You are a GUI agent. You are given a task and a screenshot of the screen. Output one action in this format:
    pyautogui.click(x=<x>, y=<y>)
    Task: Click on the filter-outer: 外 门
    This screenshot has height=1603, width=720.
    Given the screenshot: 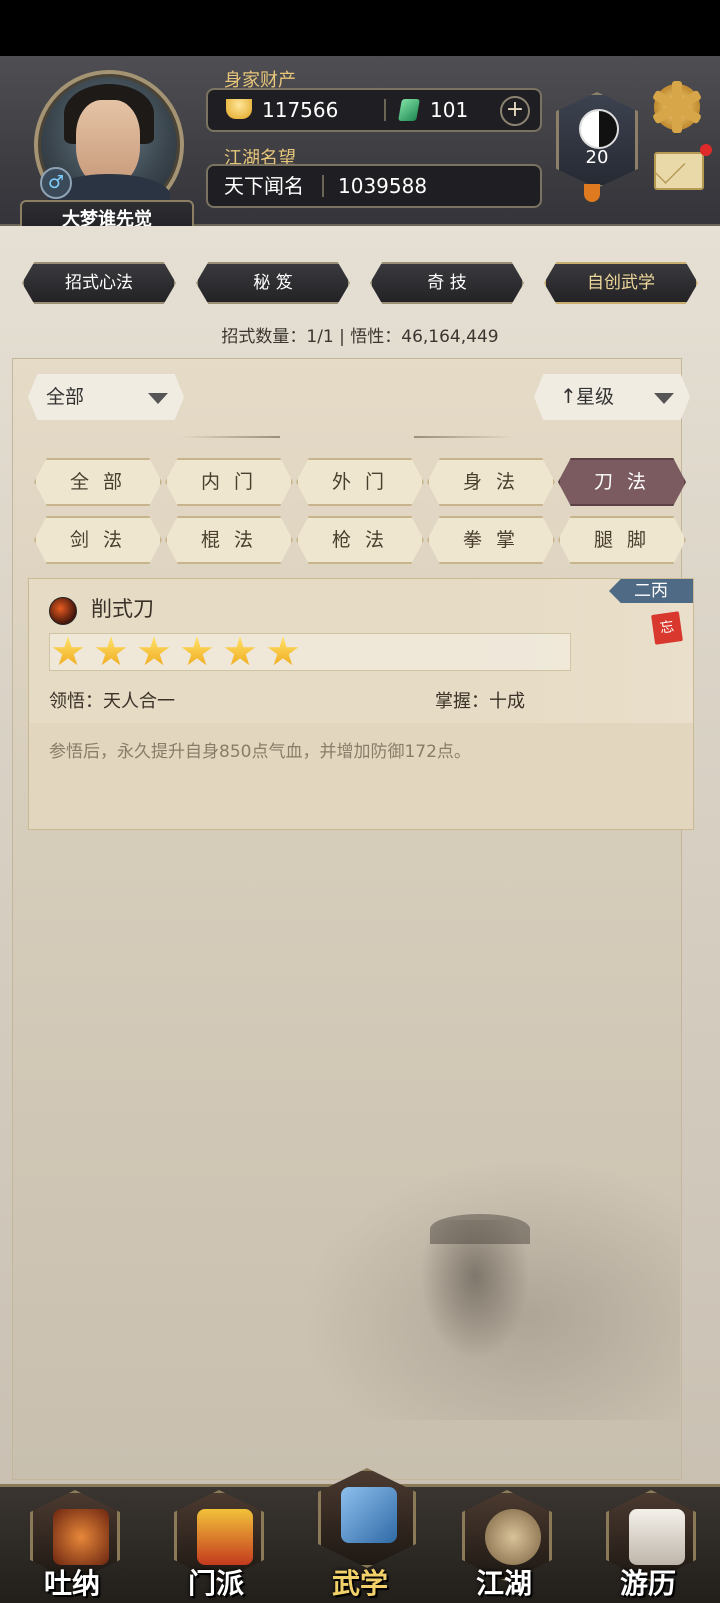 What is the action you would take?
    pyautogui.click(x=360, y=482)
    